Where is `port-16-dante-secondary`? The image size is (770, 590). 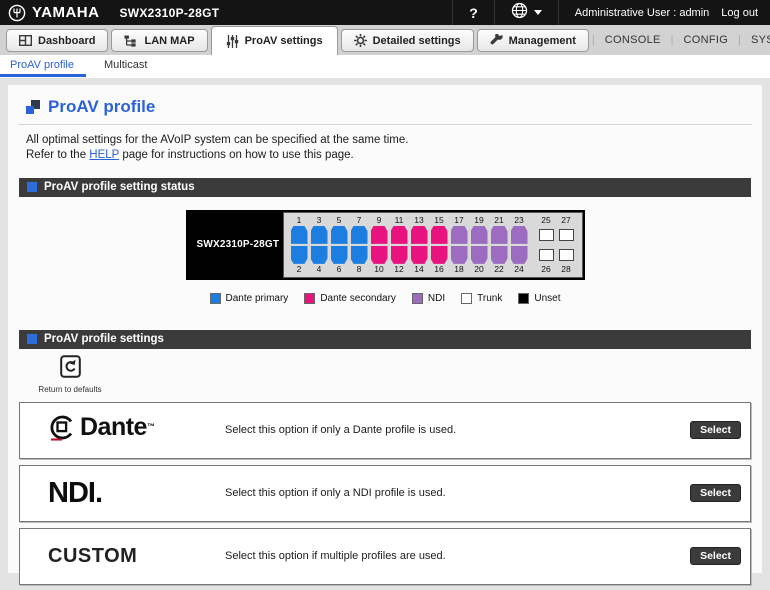 port-16-dante-secondary is located at coordinates (439, 254).